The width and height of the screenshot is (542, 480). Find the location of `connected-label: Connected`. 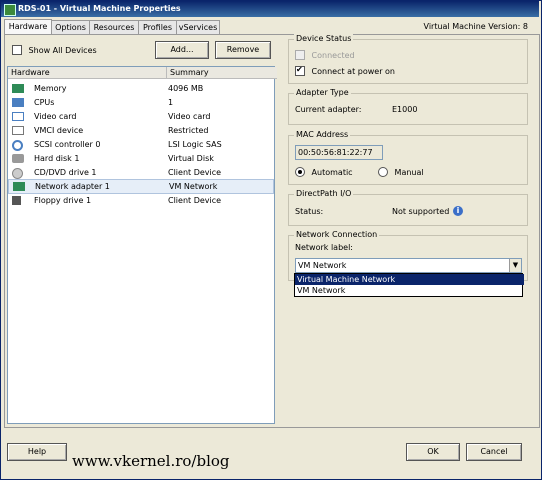

connected-label: Connected is located at coordinates (333, 55).